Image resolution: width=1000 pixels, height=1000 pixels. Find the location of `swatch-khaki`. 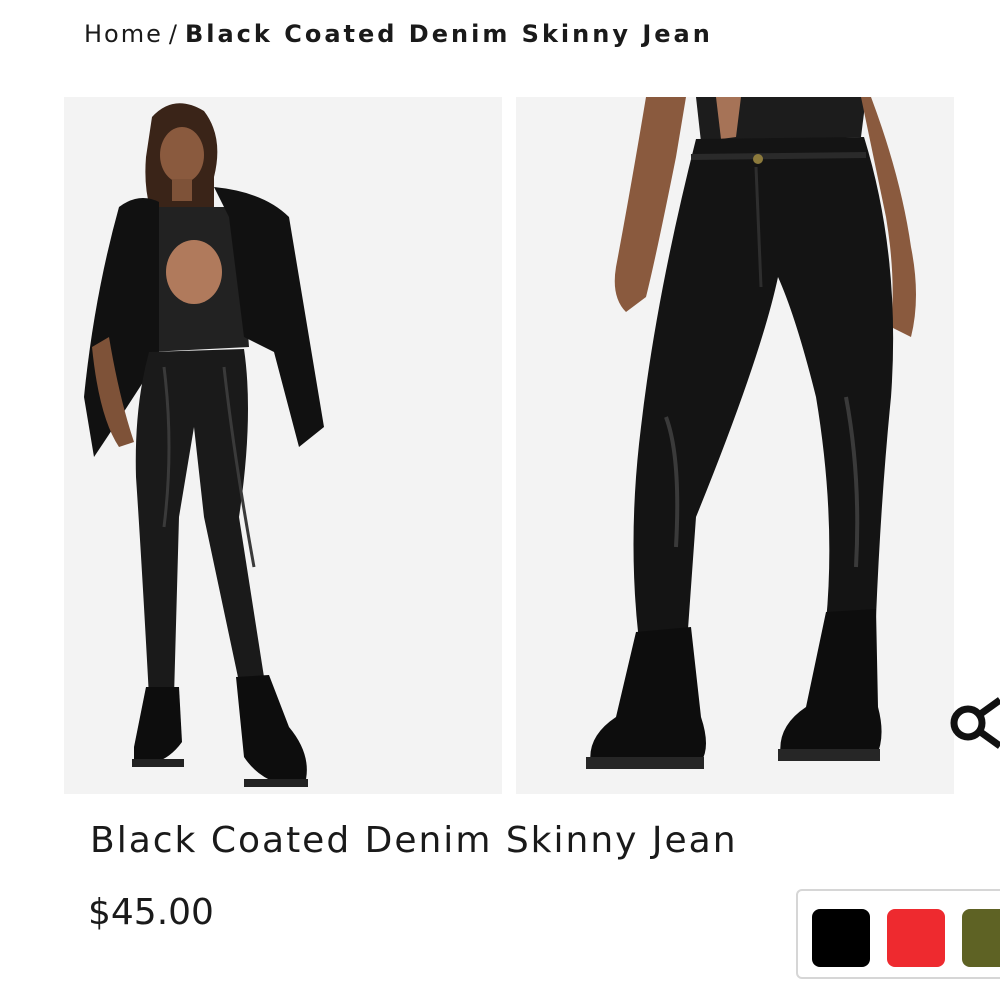

swatch-khaki is located at coordinates (981, 938).